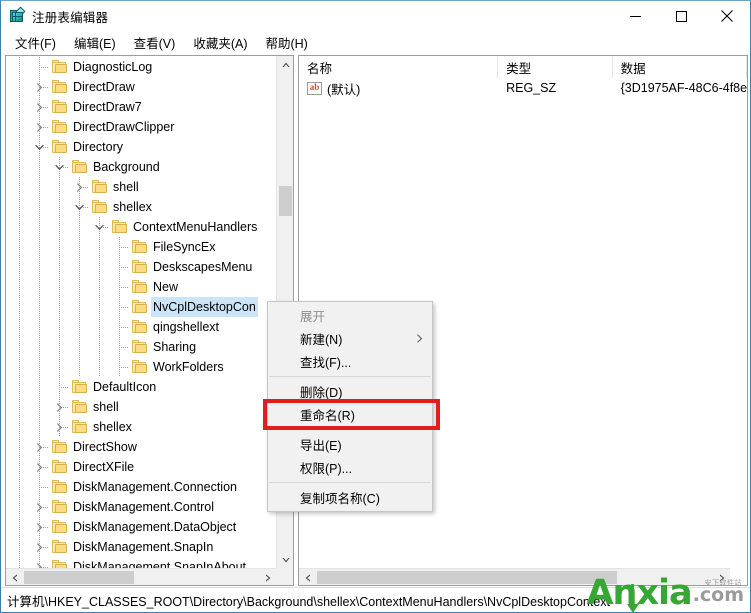 The image size is (751, 613). What do you see at coordinates (141, 147) in the screenshot?
I see `tree-item: Directory` at bounding box center [141, 147].